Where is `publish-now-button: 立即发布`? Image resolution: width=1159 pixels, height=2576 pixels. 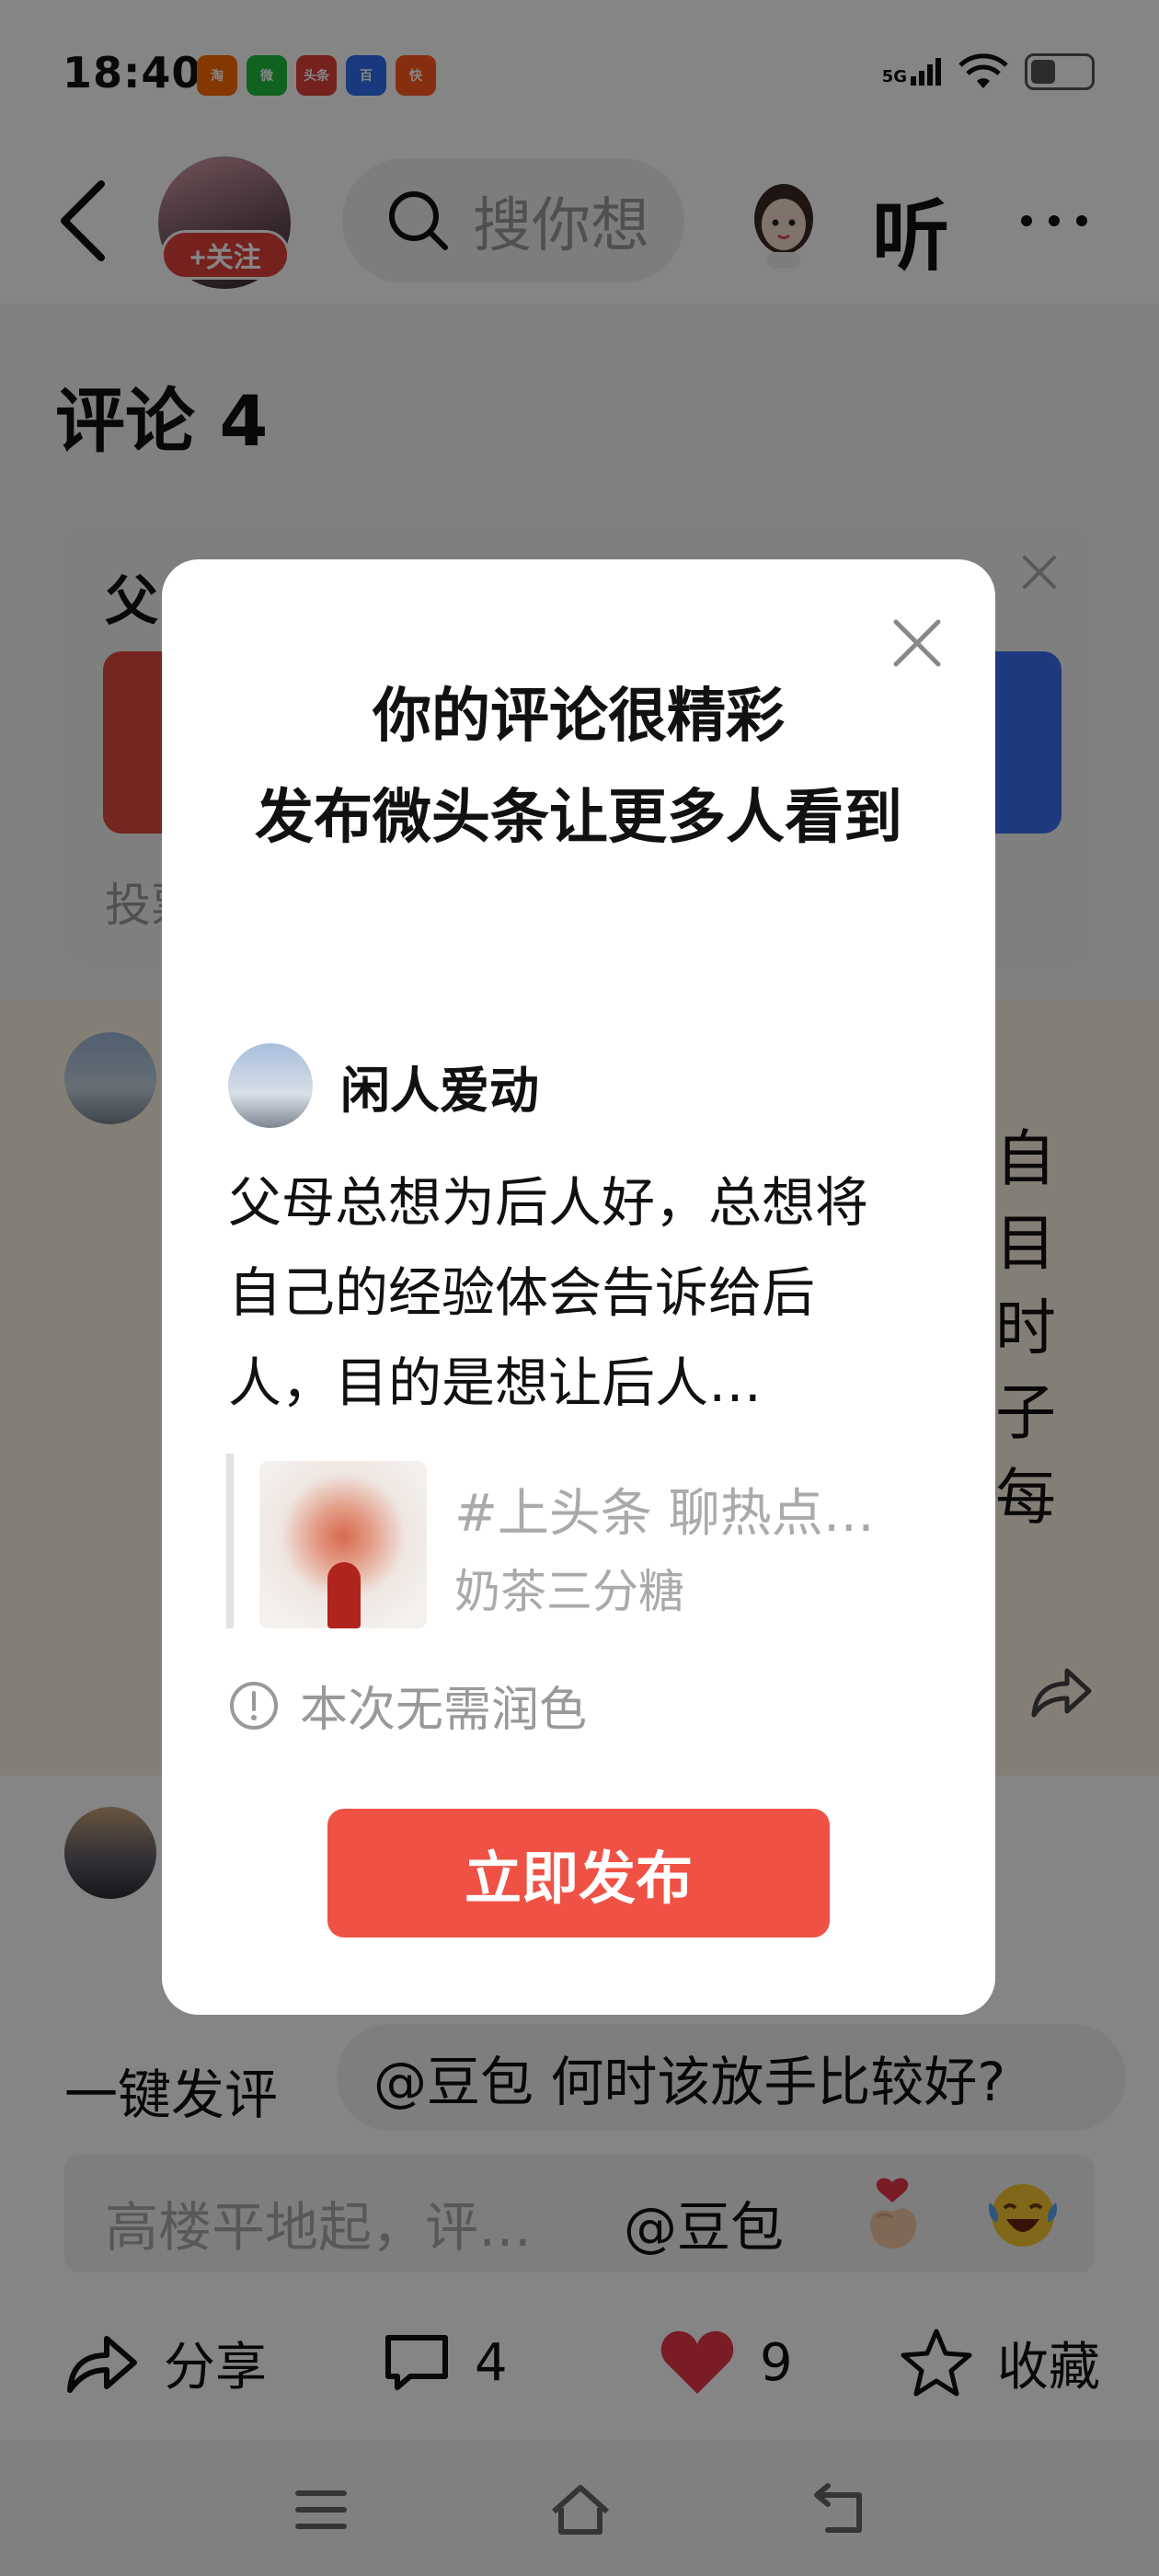
publish-now-button: 立即发布 is located at coordinates (578, 1873).